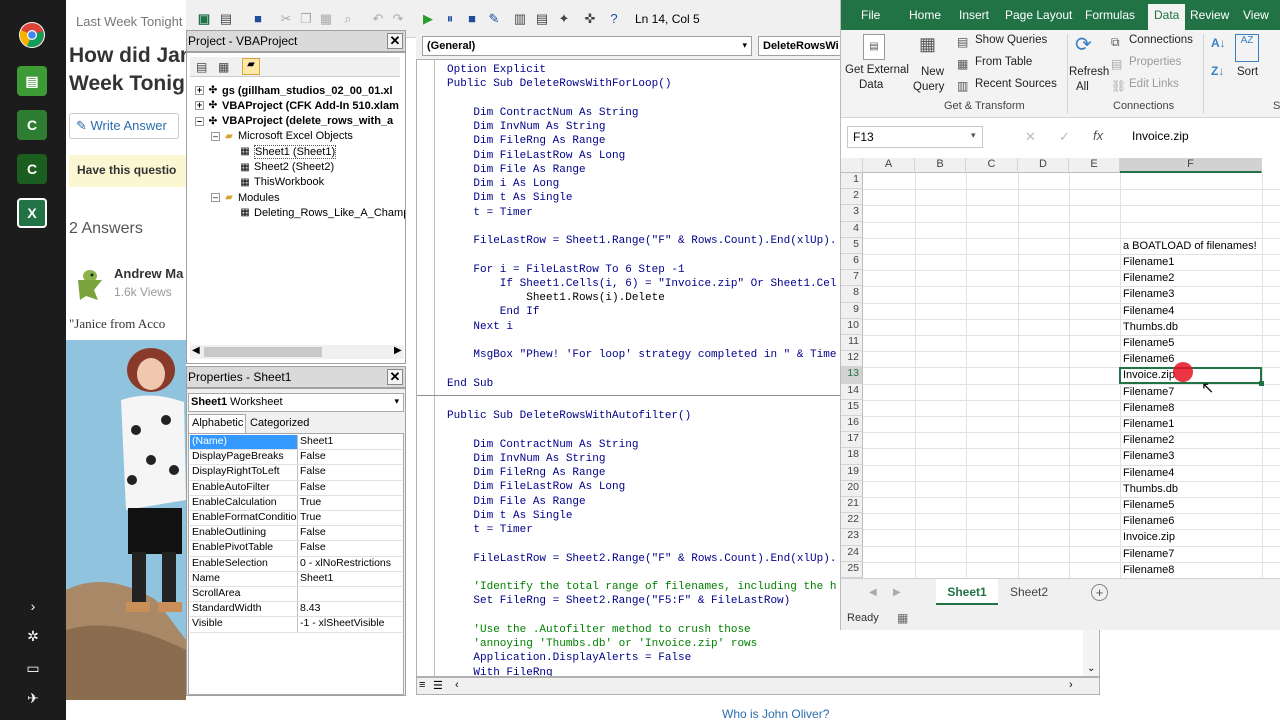 The width and height of the screenshot is (1280, 721). Describe the element at coordinates (1256, 15) in the screenshot. I see `tab-view: View` at that location.